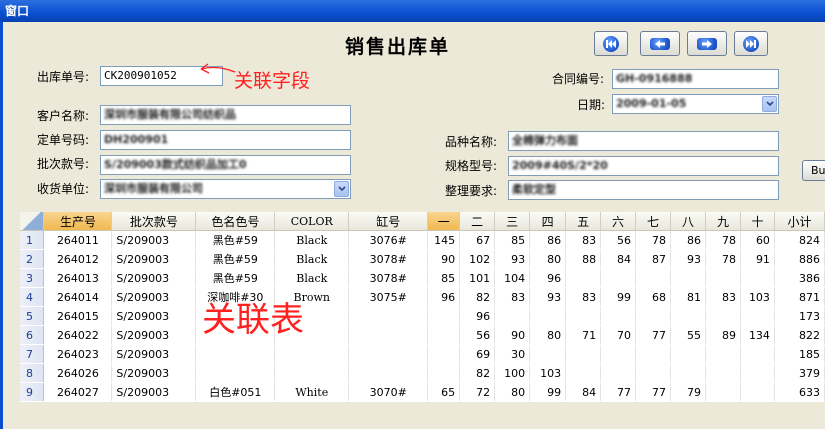 The width and height of the screenshot is (825, 429). I want to click on table-row: 5 264015 S/209003 96 173, so click(422, 316).